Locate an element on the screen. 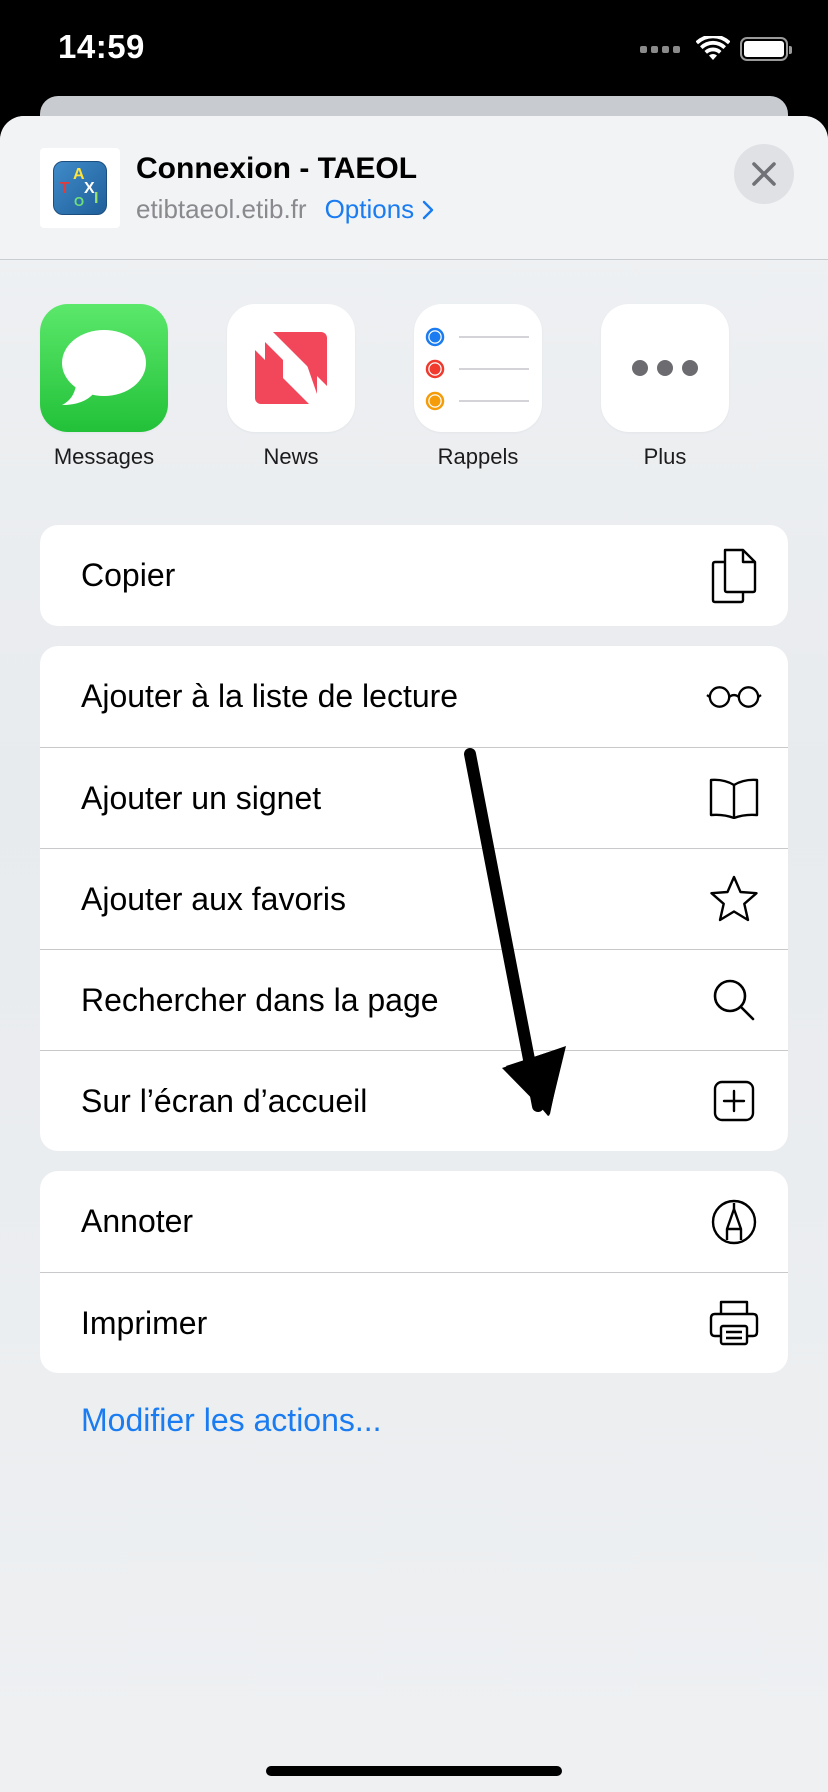 The image size is (828, 1792). action-copy: Copier is located at coordinates (414, 575).